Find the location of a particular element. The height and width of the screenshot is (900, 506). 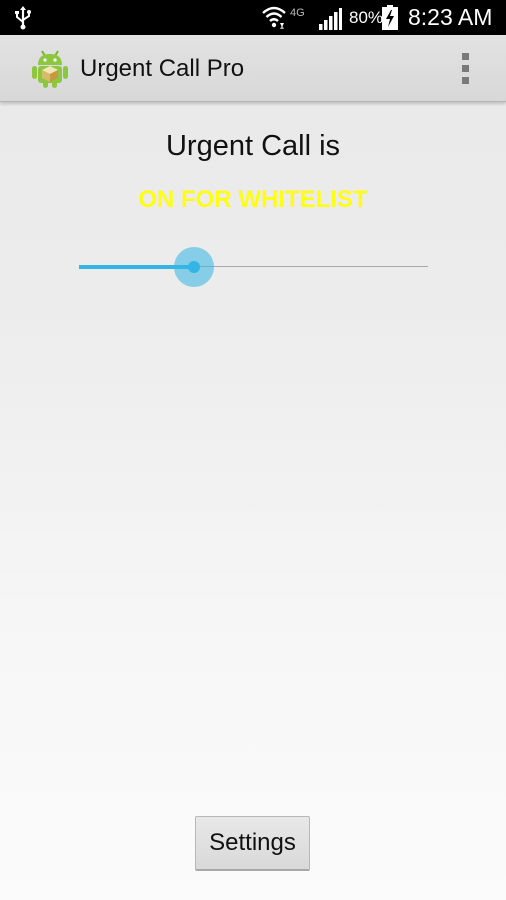

signal-icon is located at coordinates (330, 19).